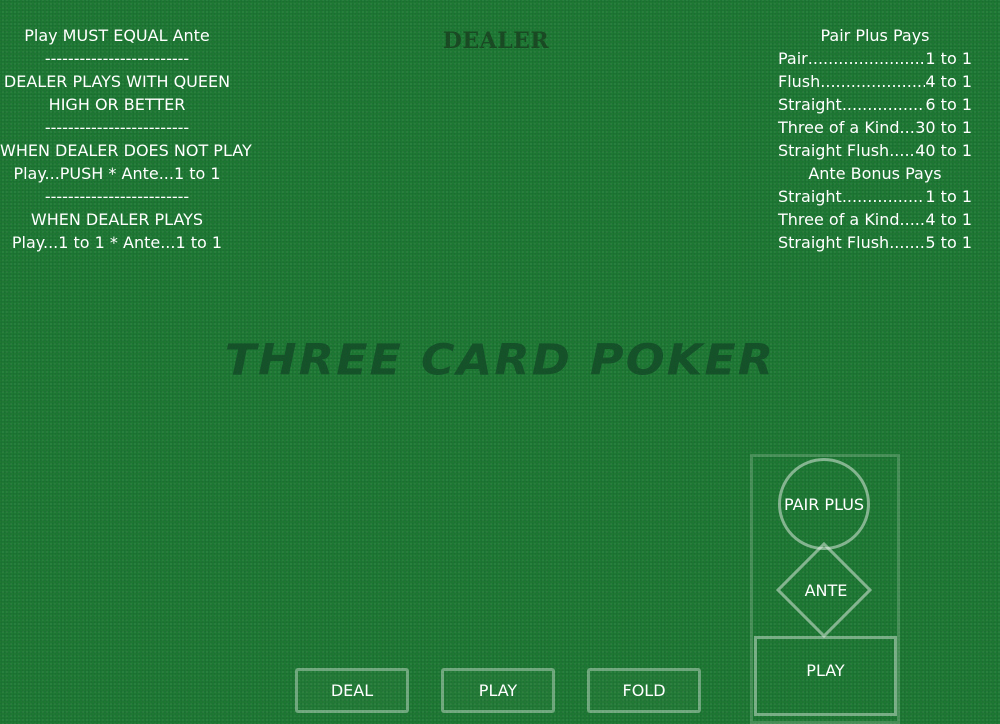 The width and height of the screenshot is (1000, 724). I want to click on hand-name: Flush, so click(799, 81).